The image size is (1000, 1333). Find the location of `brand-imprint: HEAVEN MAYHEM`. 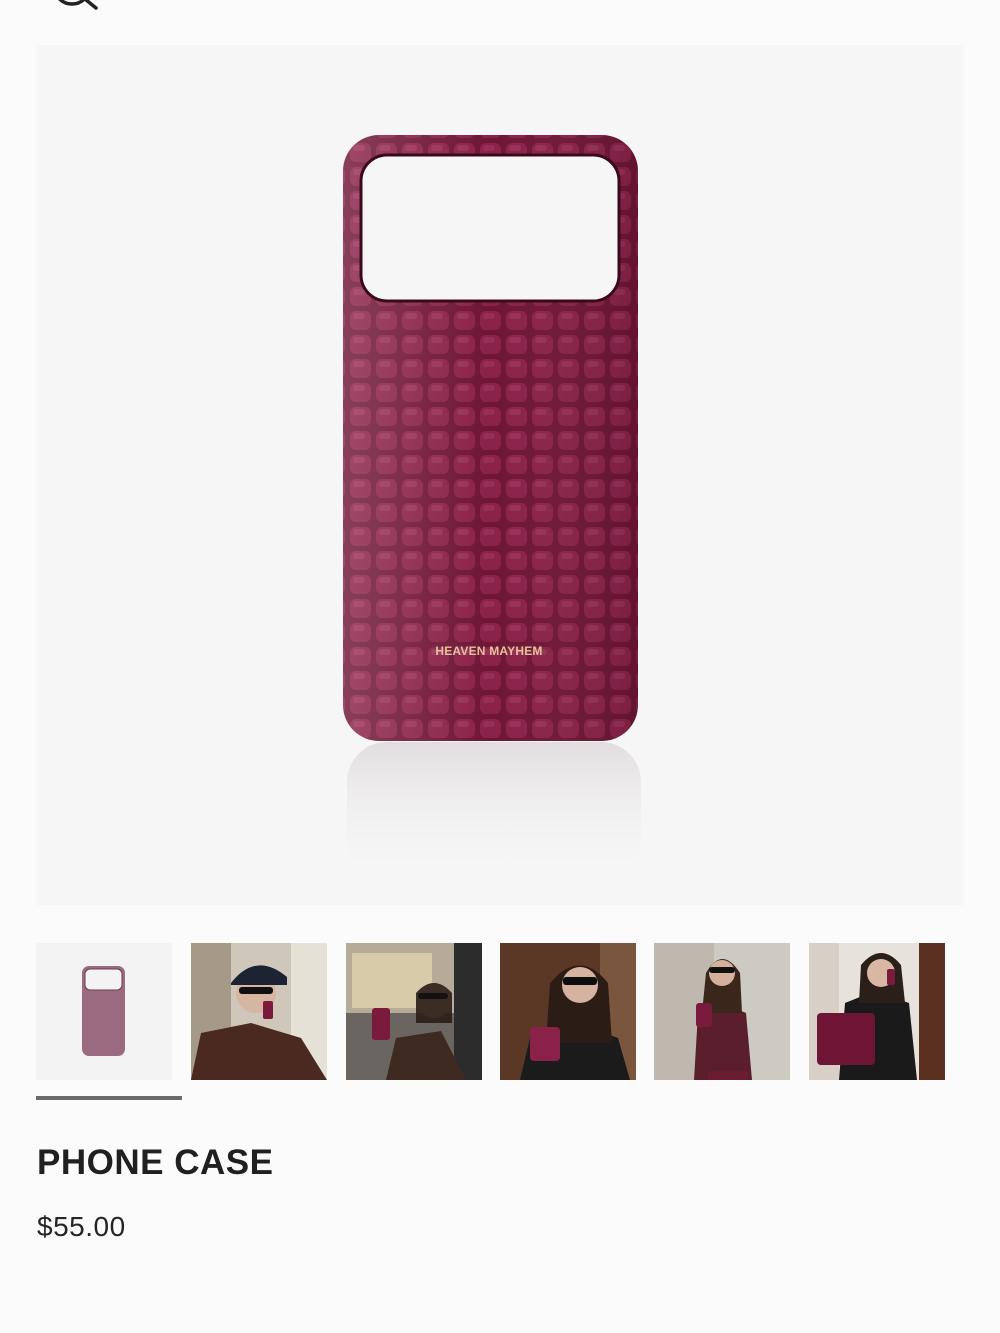

brand-imprint: HEAVEN MAYHEM is located at coordinates (488, 651).